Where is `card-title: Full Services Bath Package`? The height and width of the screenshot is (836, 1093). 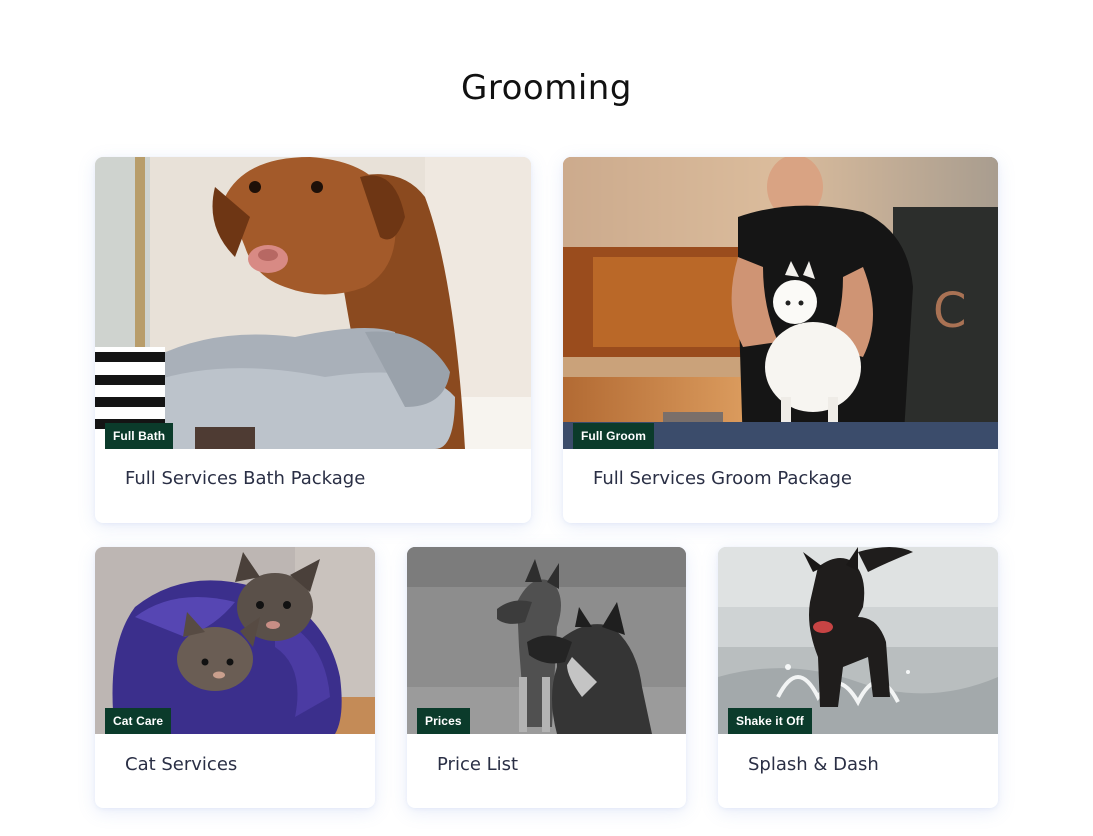 card-title: Full Services Bath Package is located at coordinates (245, 478).